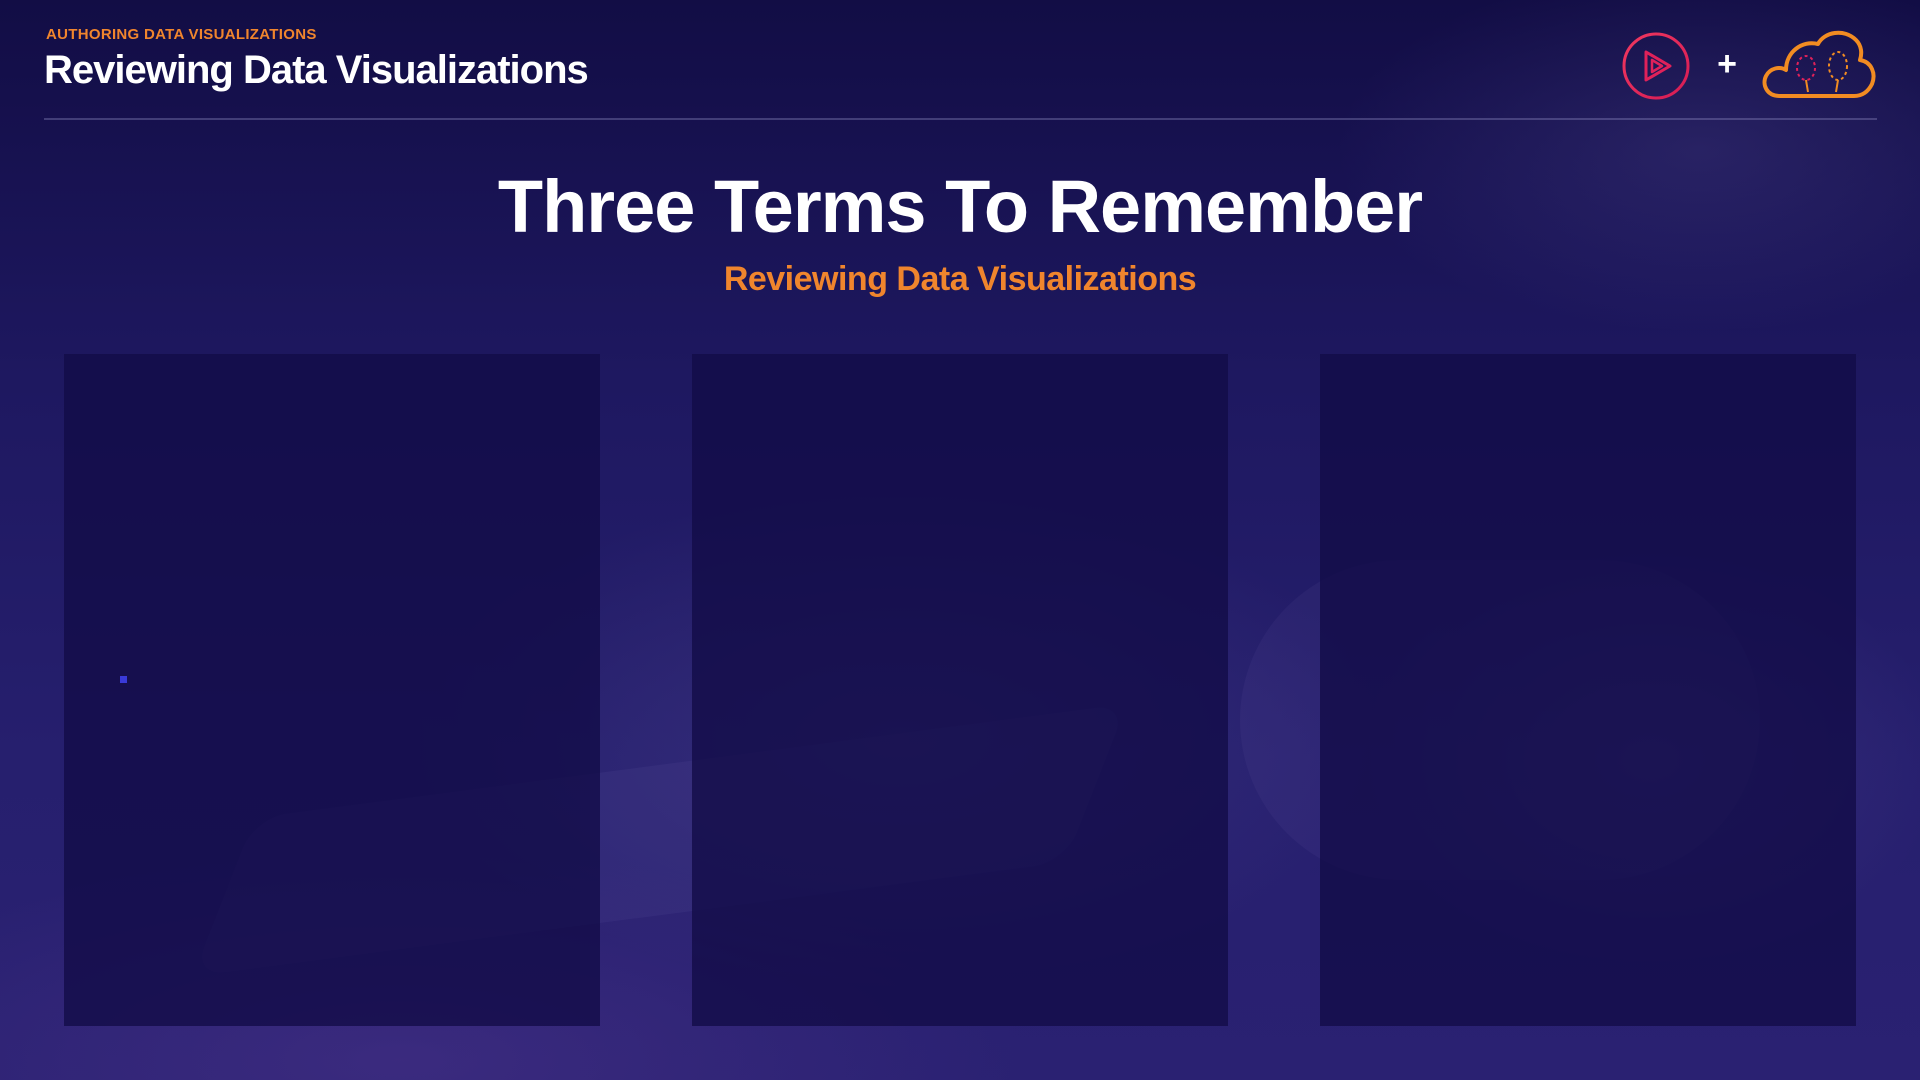 This screenshot has width=1920, height=1080. I want to click on play-logo-icon, so click(1656, 66).